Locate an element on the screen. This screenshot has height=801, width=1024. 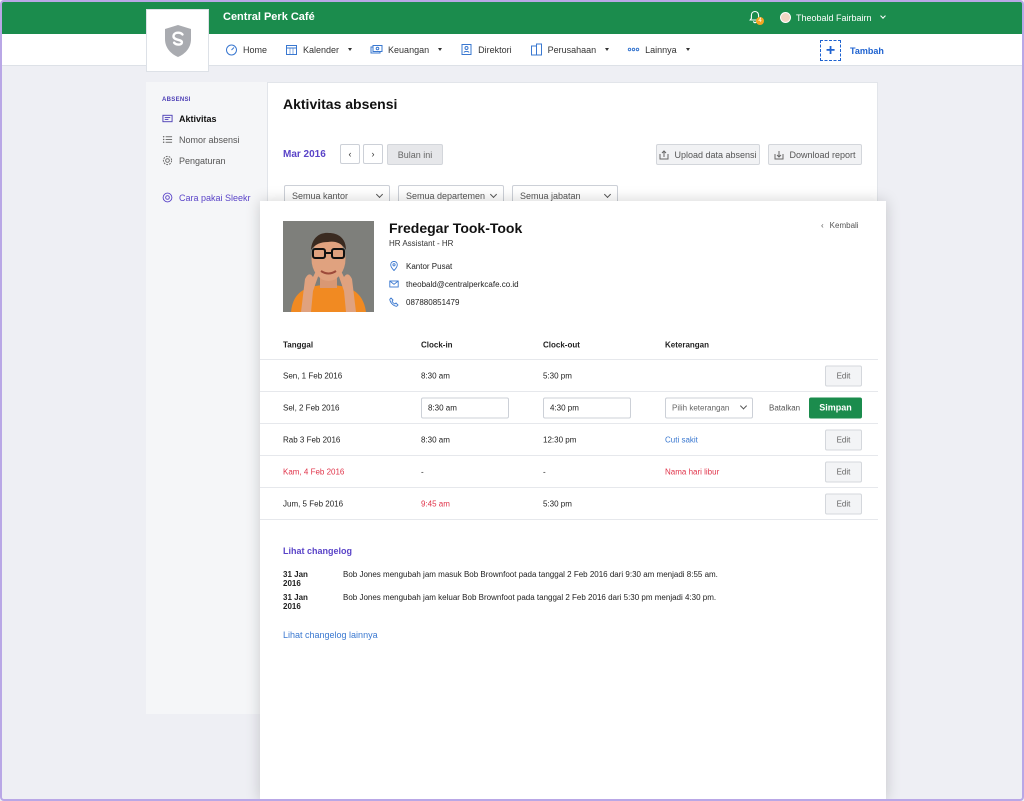
sidebar-item-nomor-absensi: Nomor absensi is located at coordinates (201, 139).